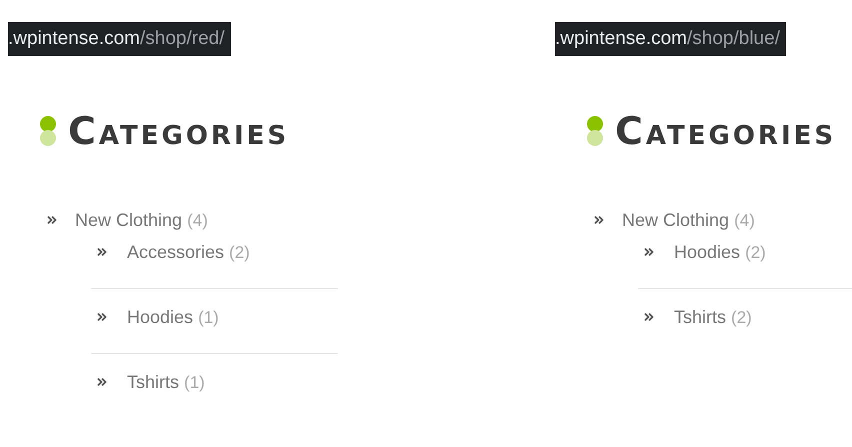  What do you see at coordinates (188, 252) in the screenshot?
I see `category-link: Accessories (2)` at bounding box center [188, 252].